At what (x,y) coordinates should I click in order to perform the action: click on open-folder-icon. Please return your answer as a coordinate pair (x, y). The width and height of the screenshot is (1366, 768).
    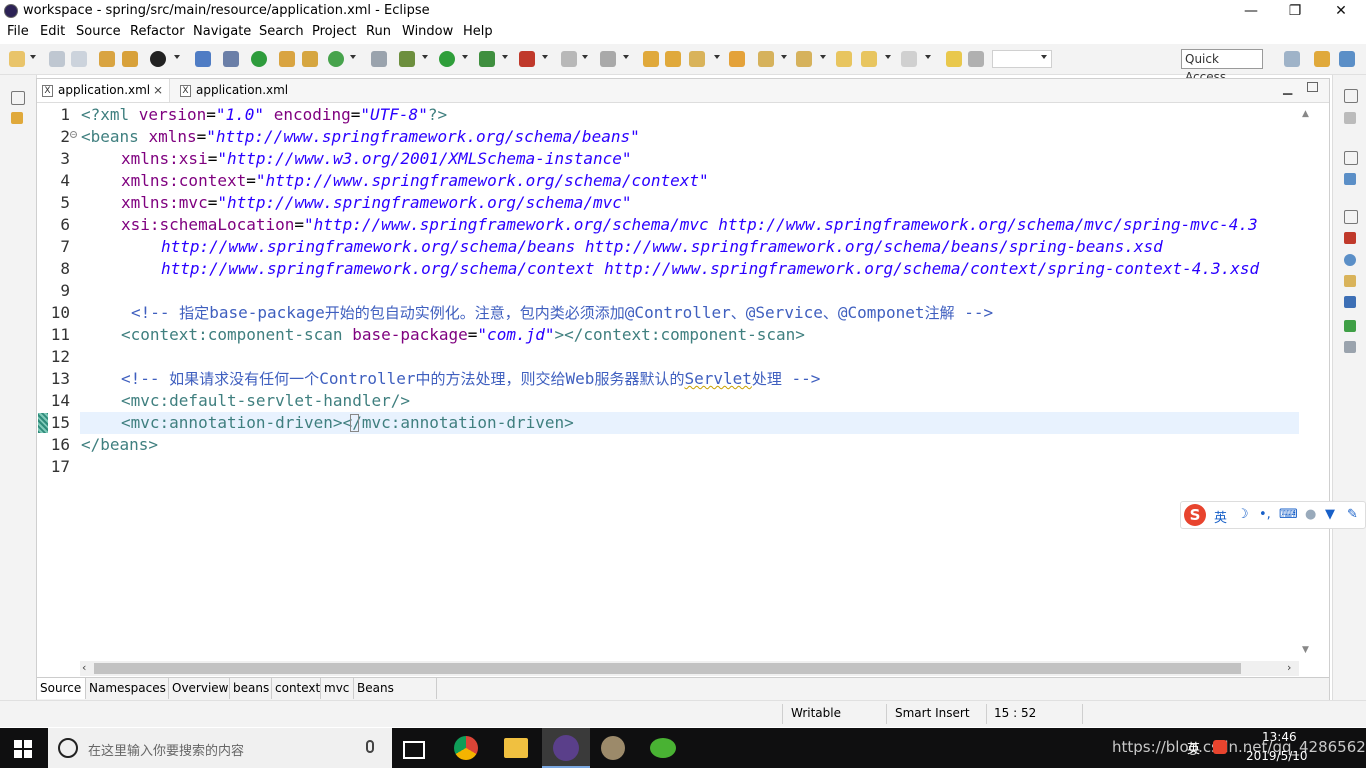
    Looking at the image, I should click on (651, 59).